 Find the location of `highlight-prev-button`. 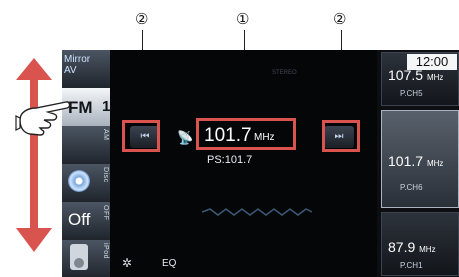

highlight-prev-button is located at coordinates (141, 136).